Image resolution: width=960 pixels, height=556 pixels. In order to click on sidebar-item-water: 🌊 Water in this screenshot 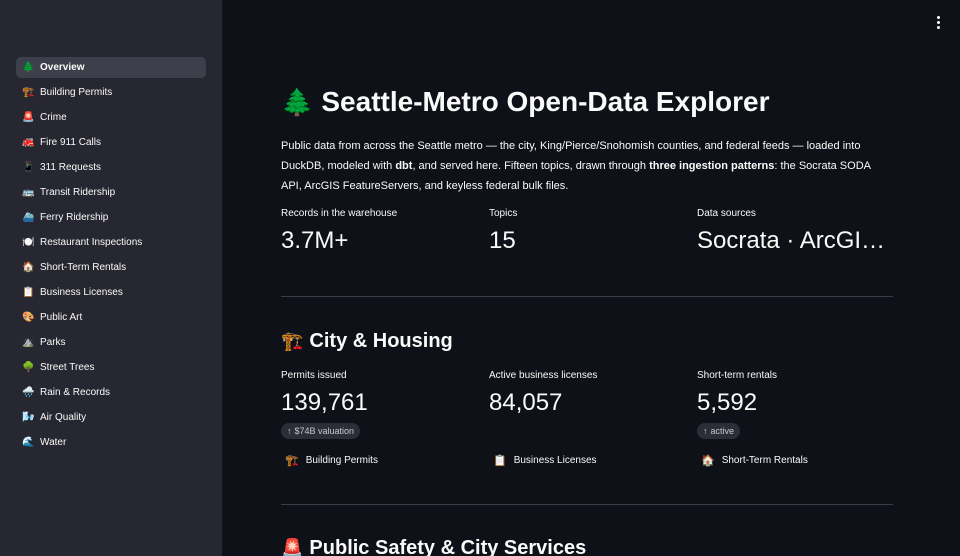, I will do `click(111, 442)`.